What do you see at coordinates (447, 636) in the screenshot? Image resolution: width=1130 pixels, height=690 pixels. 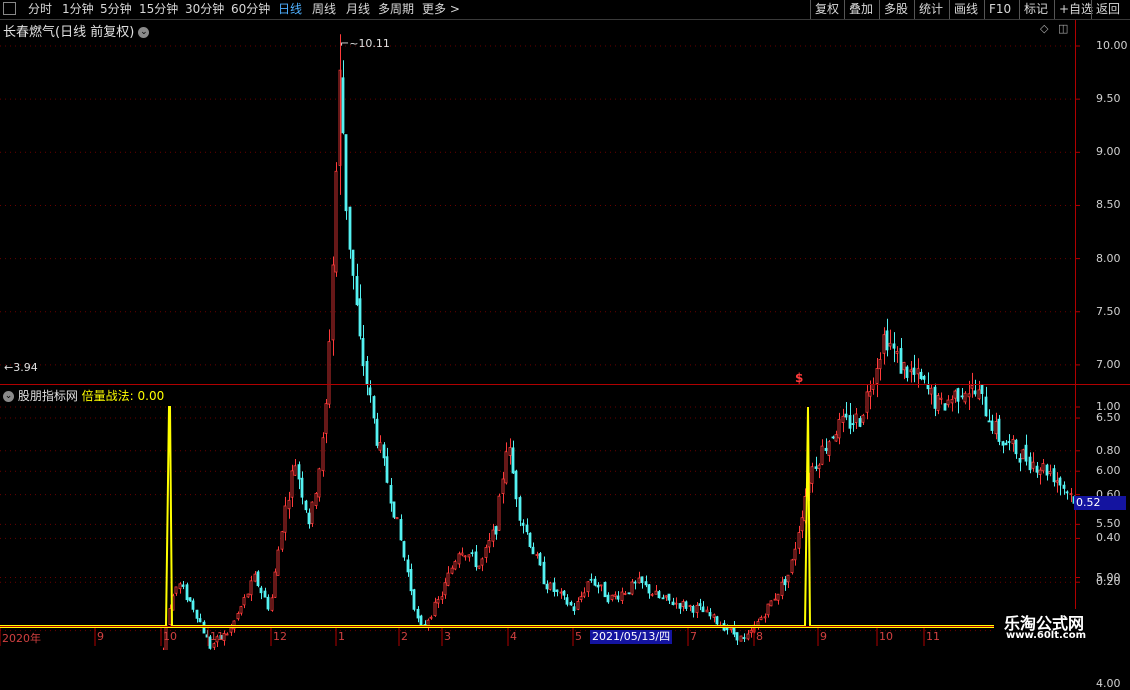 I see `x-tick-label: 3` at bounding box center [447, 636].